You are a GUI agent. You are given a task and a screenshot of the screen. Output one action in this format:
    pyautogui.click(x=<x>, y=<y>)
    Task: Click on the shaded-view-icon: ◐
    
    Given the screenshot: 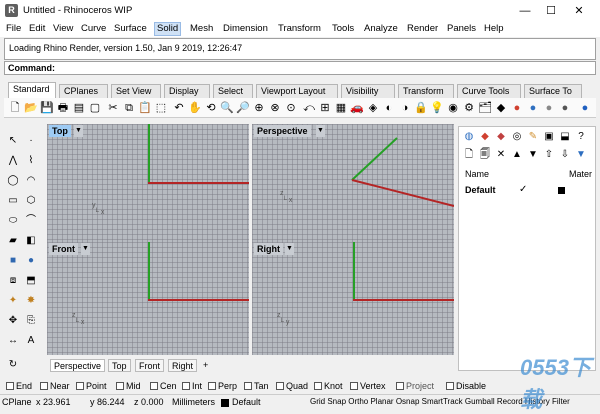 What is the action you would take?
    pyautogui.click(x=389, y=108)
    